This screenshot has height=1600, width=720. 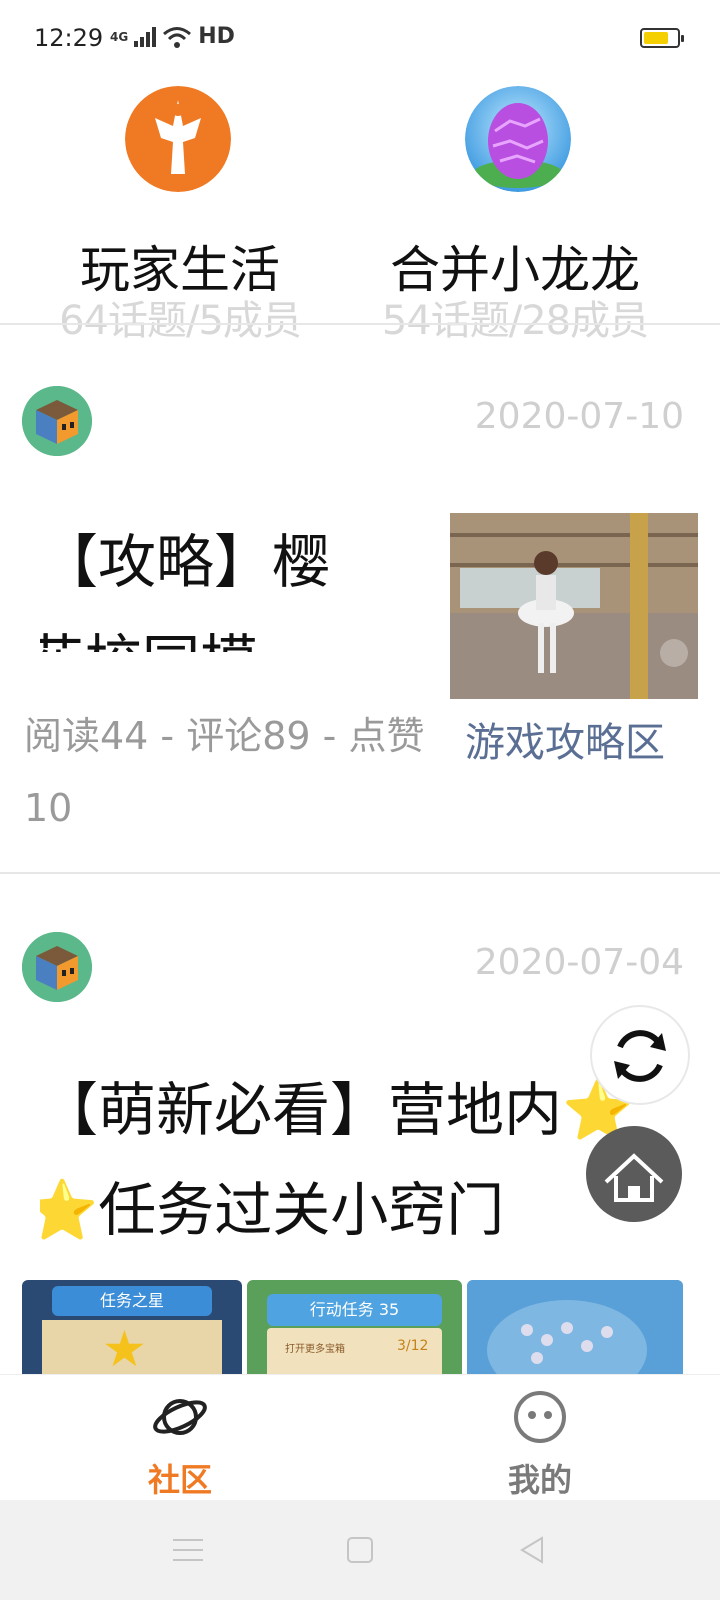 I want to click on post-image-grid: 任务之星 ★ 行动任务 35 打开更多宝箱 3/12, so click(x=360, y=1327).